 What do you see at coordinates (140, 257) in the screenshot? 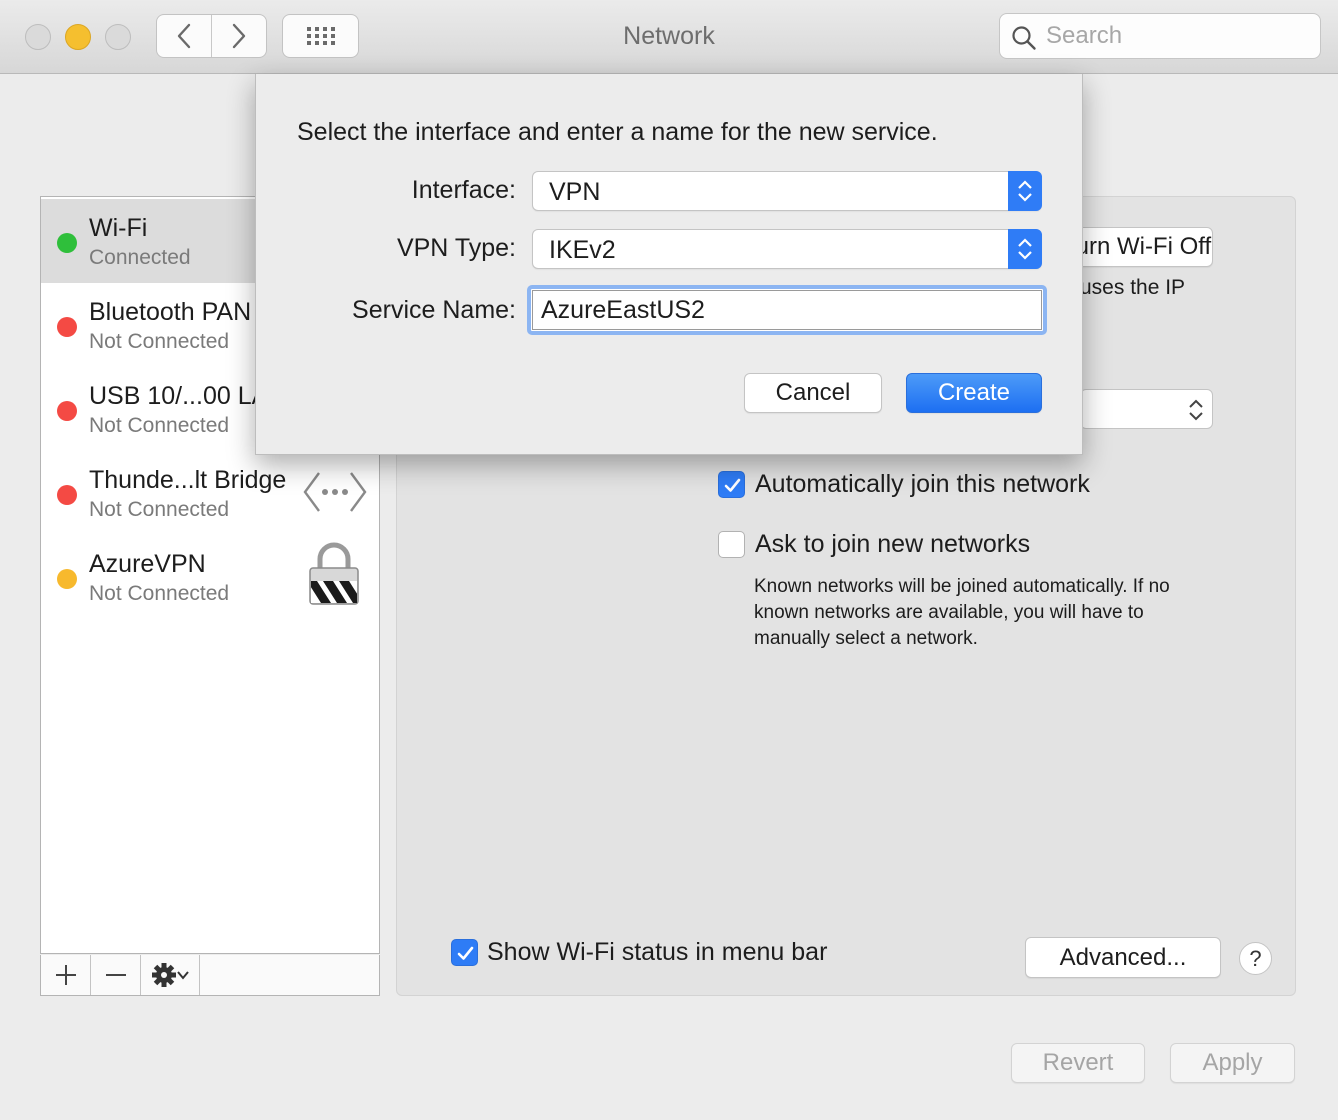
I see `service-status: Connected` at bounding box center [140, 257].